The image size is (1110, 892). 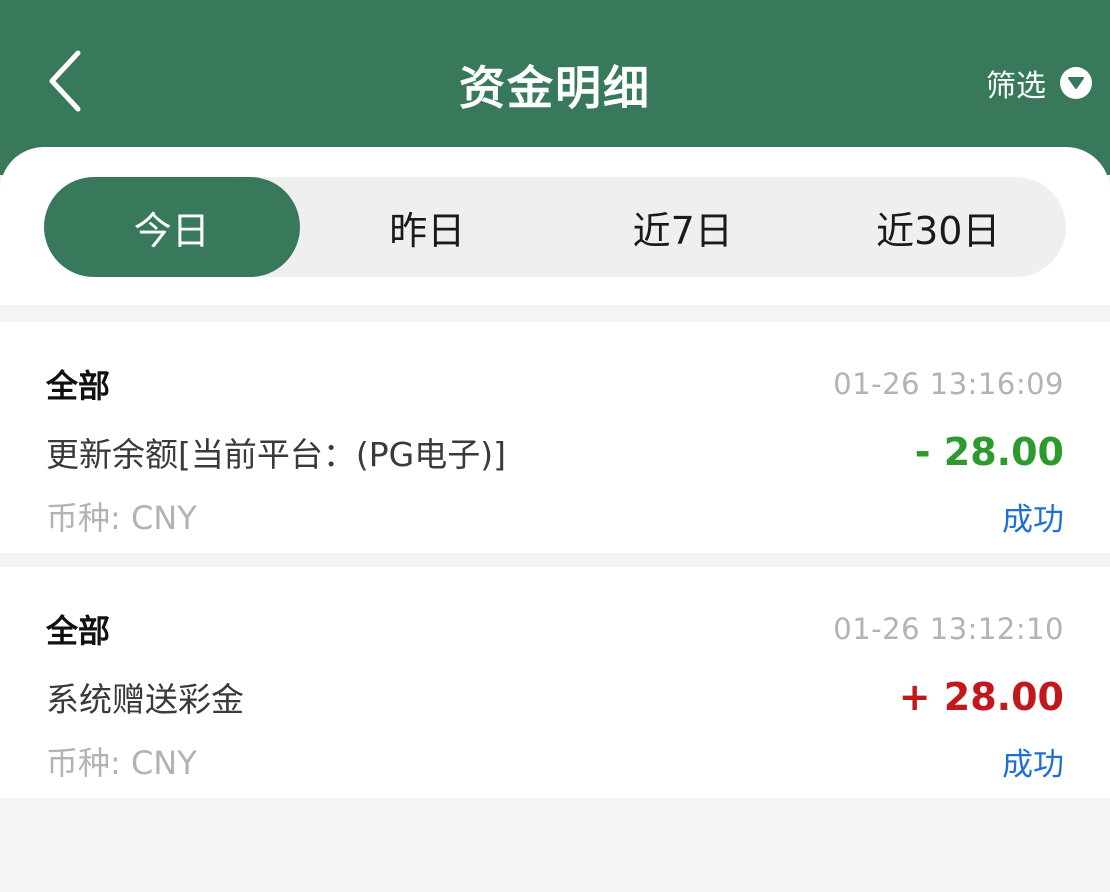 I want to click on filter-button: 筛选, so click(x=1039, y=83).